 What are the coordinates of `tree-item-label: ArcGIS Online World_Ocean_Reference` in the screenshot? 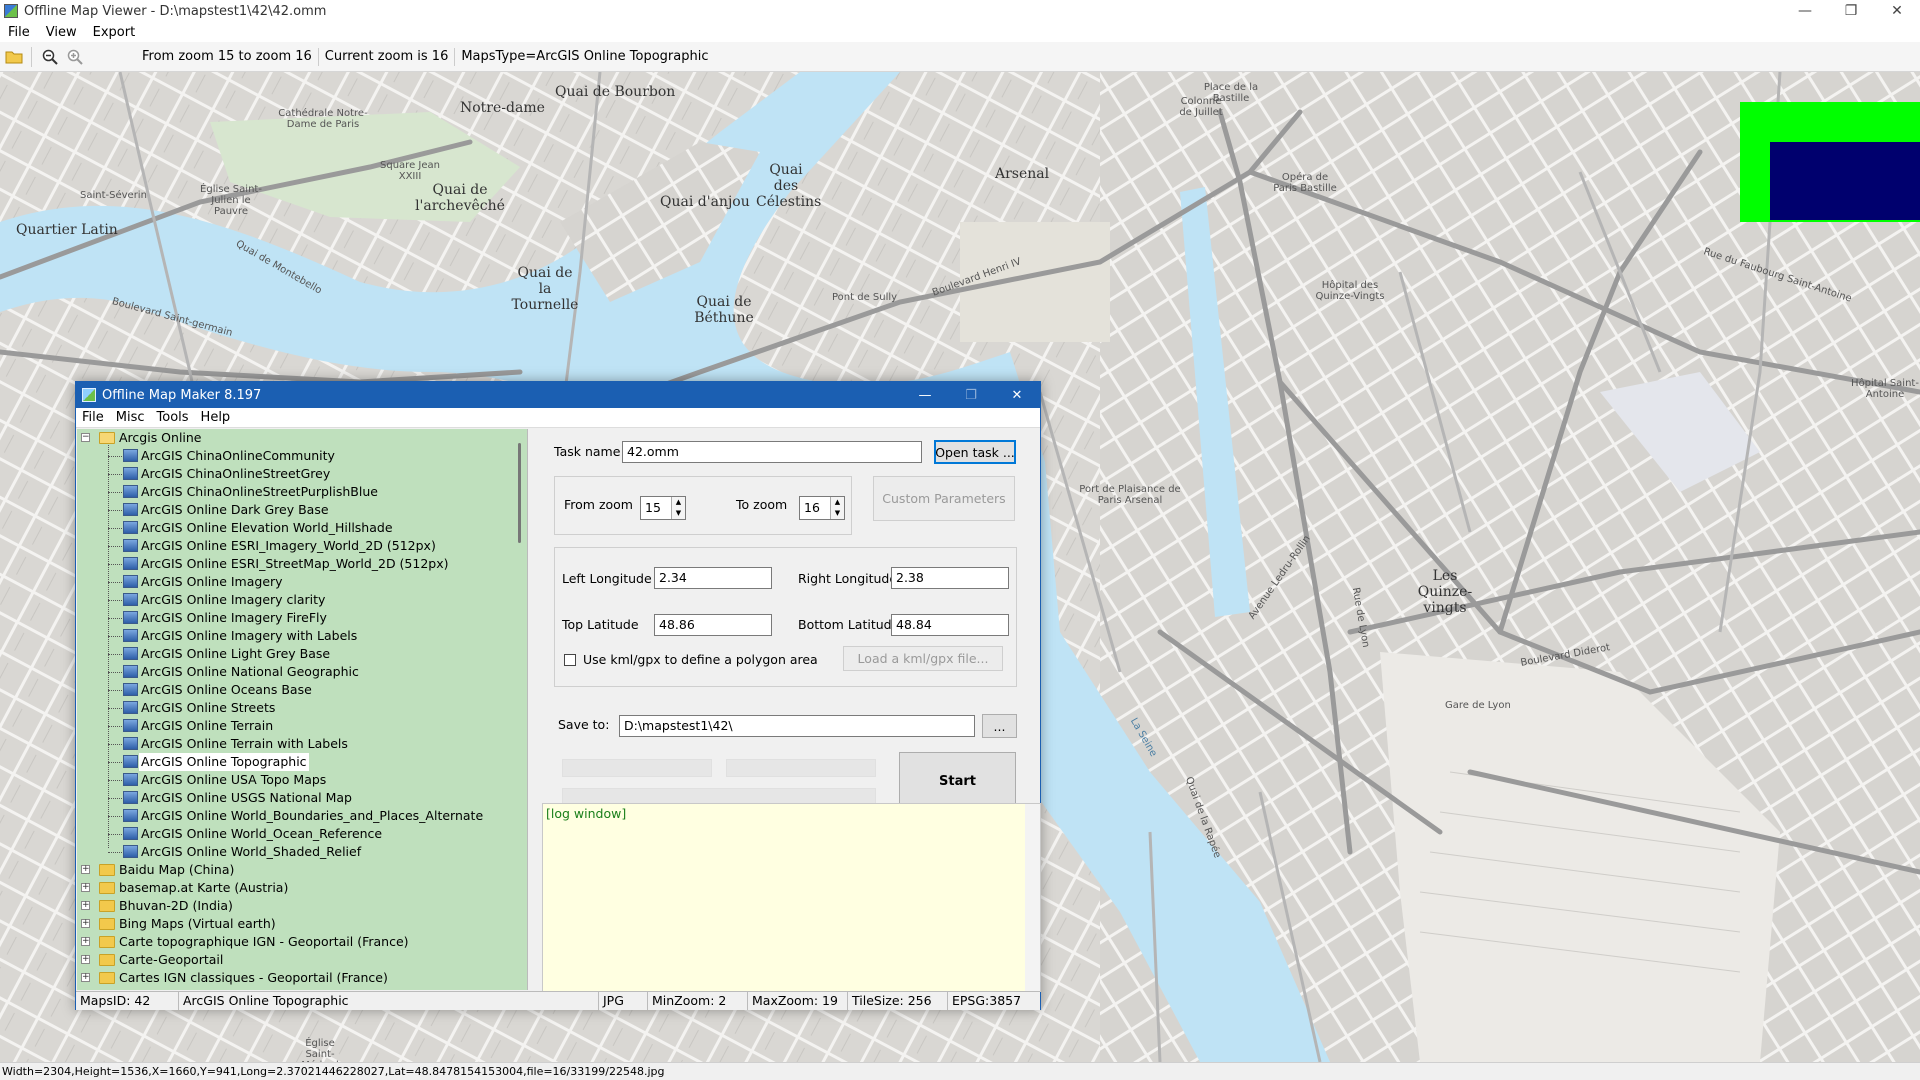 It's located at (262, 833).